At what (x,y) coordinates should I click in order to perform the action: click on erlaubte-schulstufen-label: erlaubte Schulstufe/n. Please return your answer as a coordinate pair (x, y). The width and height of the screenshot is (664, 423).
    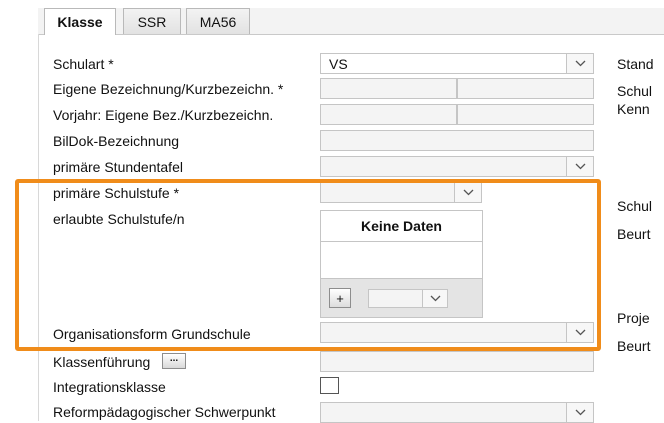
    Looking at the image, I should click on (119, 219).